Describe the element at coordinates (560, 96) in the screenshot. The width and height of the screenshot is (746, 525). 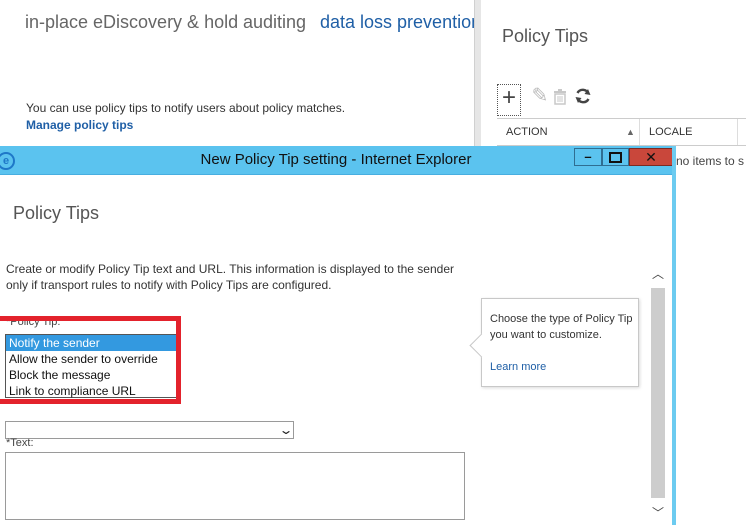
I see `trash-icon` at that location.